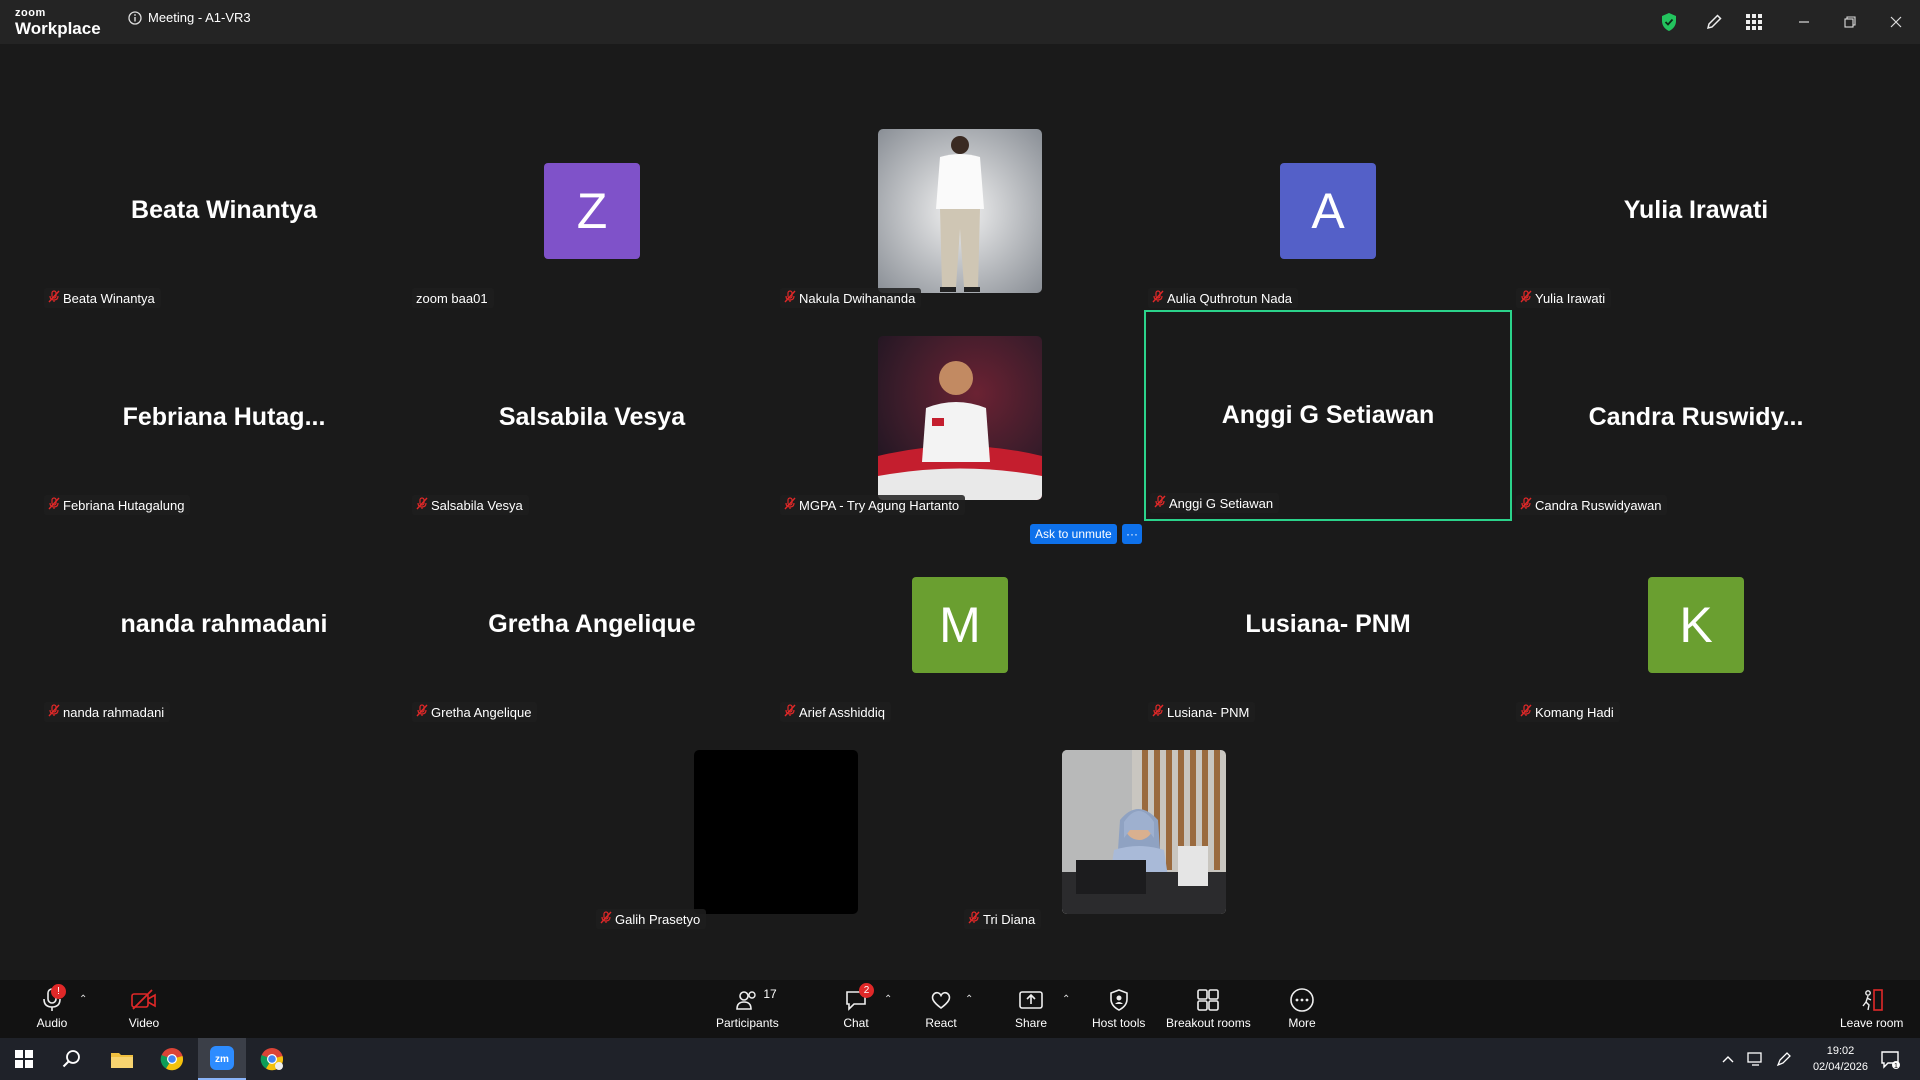 The width and height of the screenshot is (1920, 1080). I want to click on participant-display-name: nanda rahmadani, so click(224, 624).